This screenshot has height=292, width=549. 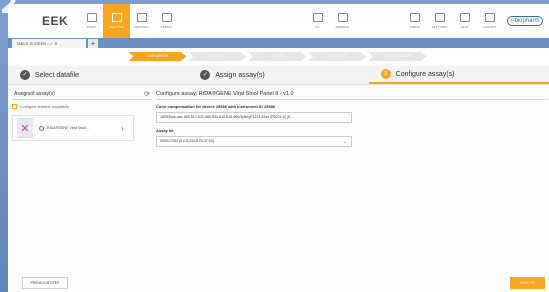 What do you see at coordinates (49, 43) in the screenshot?
I see `tab-table-screen: TABLE SCREEN • ✓ ✕` at bounding box center [49, 43].